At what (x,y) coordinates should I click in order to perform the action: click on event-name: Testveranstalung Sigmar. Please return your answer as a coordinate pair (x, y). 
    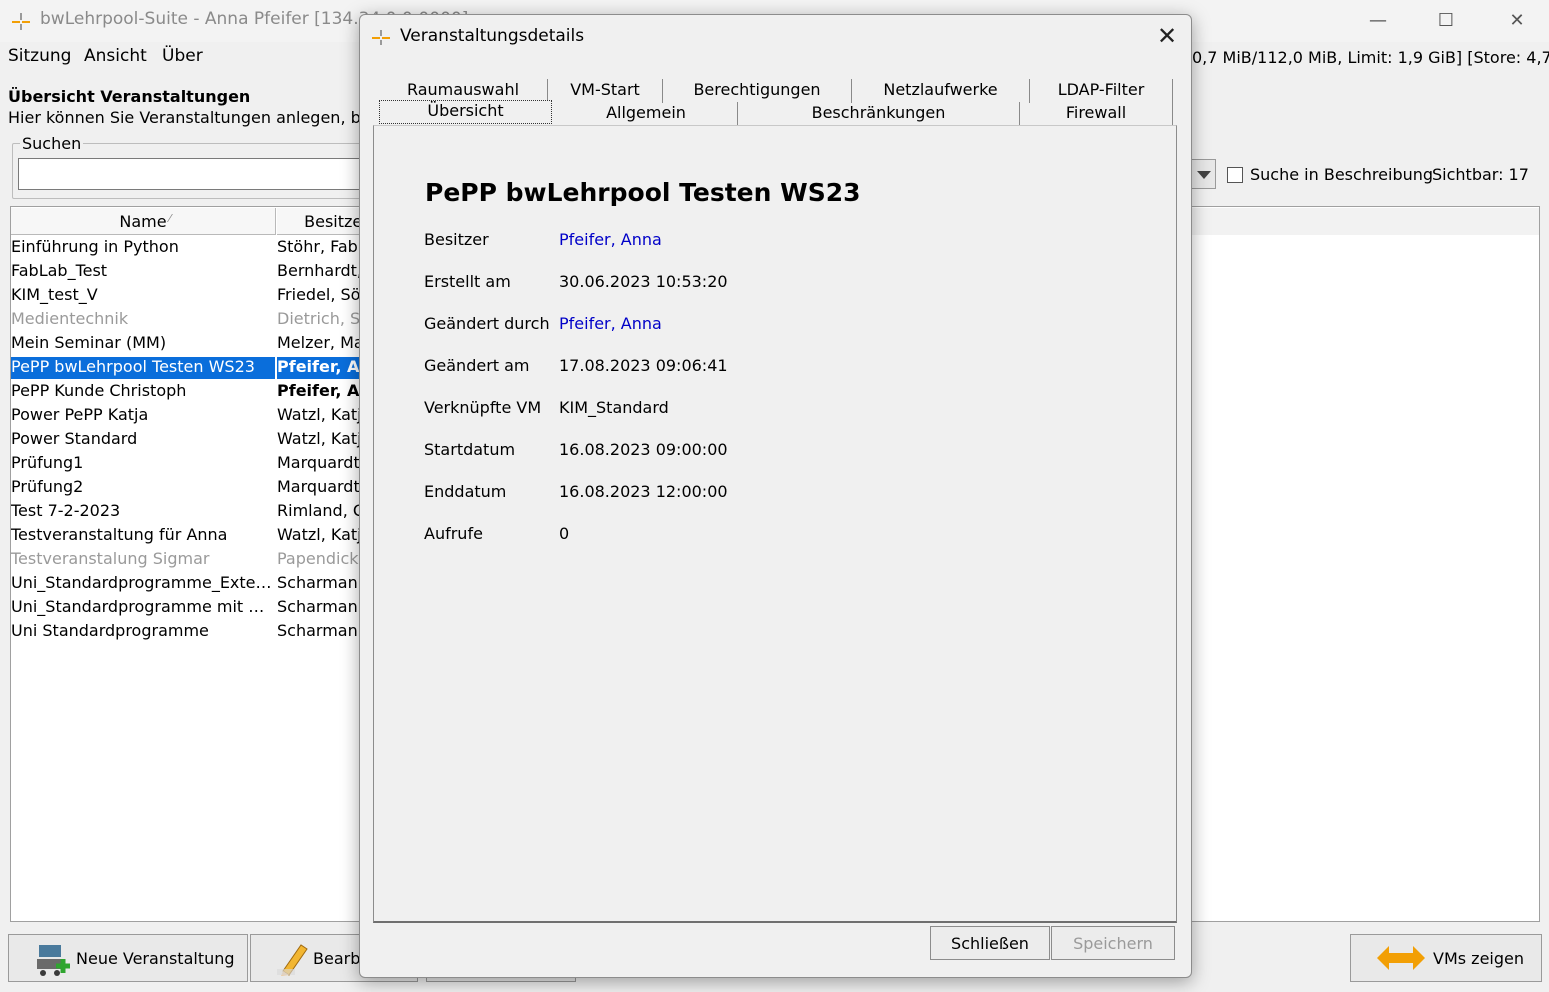
    Looking at the image, I should click on (110, 558).